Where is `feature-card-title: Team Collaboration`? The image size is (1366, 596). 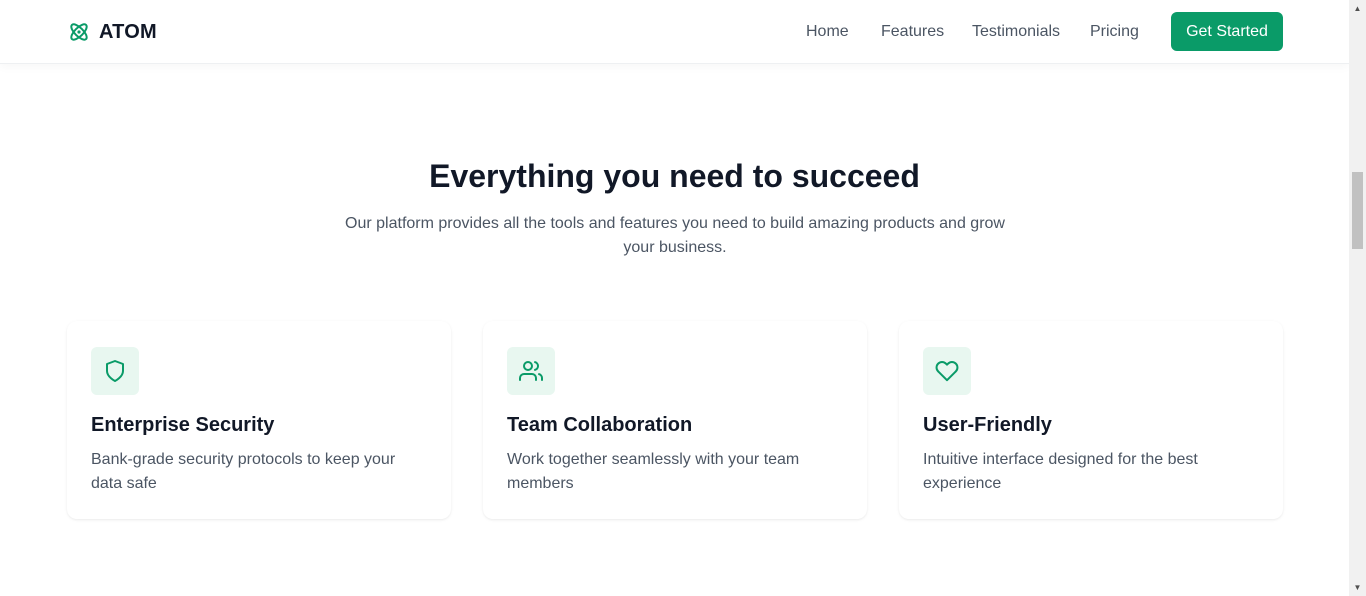
feature-card-title: Team Collaboration is located at coordinates (600, 425).